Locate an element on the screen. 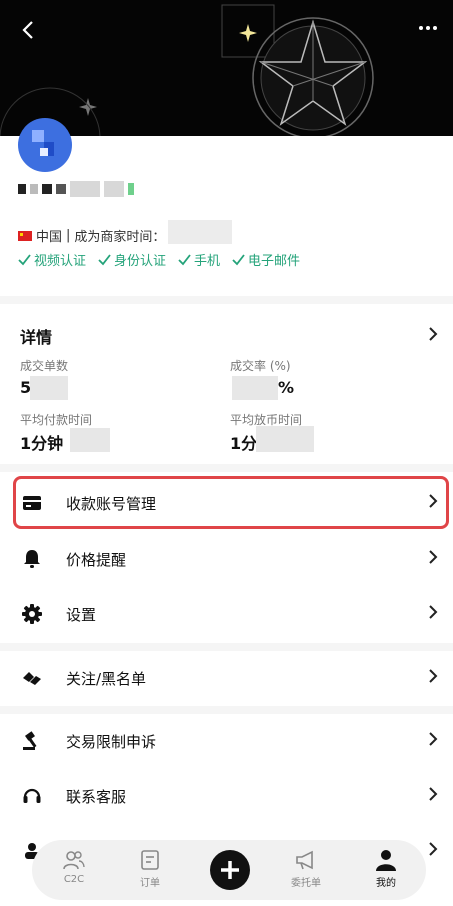  user-icon is located at coordinates (386, 860).